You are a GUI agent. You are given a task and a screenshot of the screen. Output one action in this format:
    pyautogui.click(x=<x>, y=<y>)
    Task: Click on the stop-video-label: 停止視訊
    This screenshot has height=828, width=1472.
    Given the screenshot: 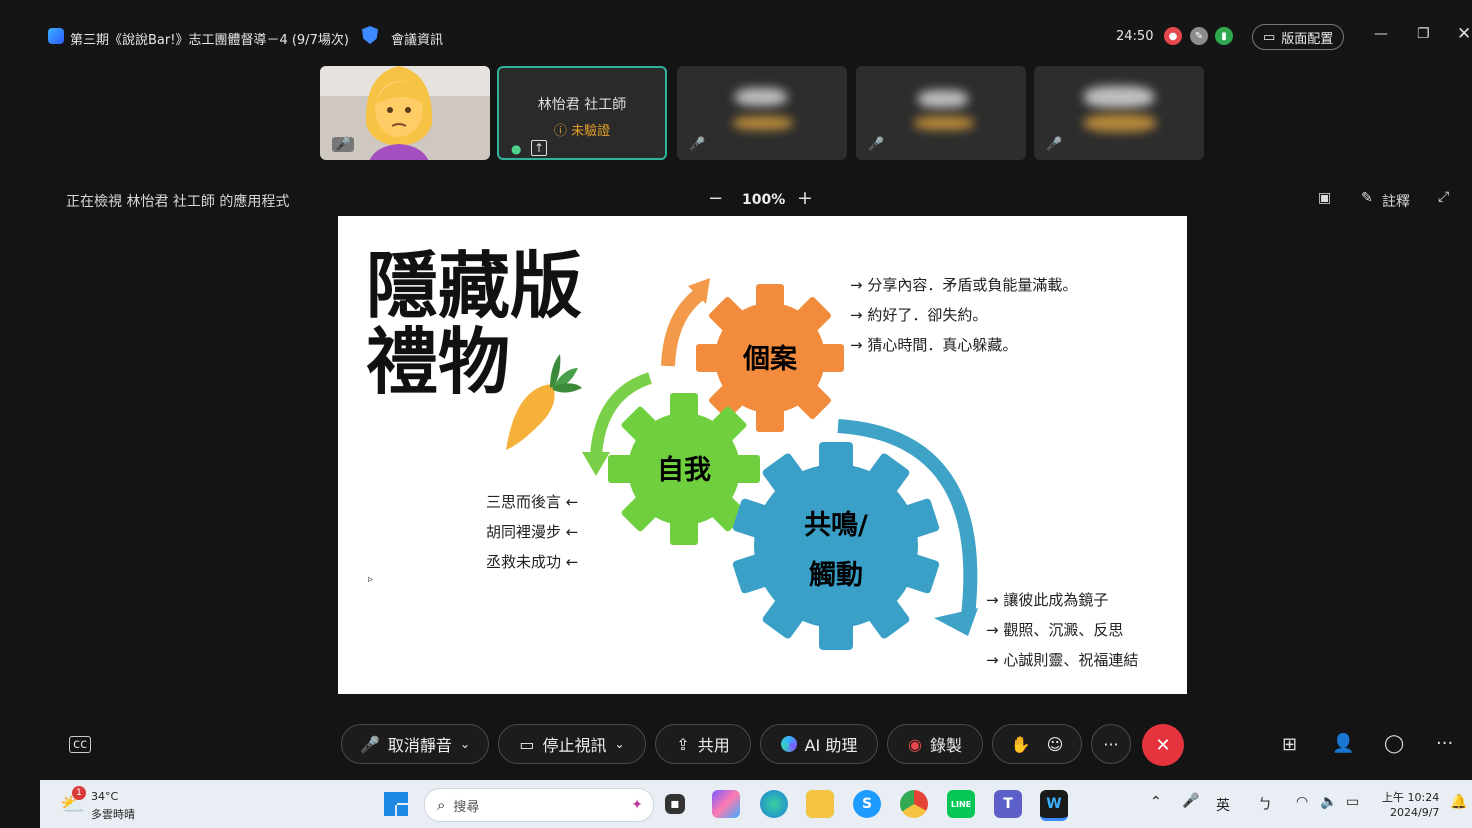 What is the action you would take?
    pyautogui.click(x=574, y=745)
    